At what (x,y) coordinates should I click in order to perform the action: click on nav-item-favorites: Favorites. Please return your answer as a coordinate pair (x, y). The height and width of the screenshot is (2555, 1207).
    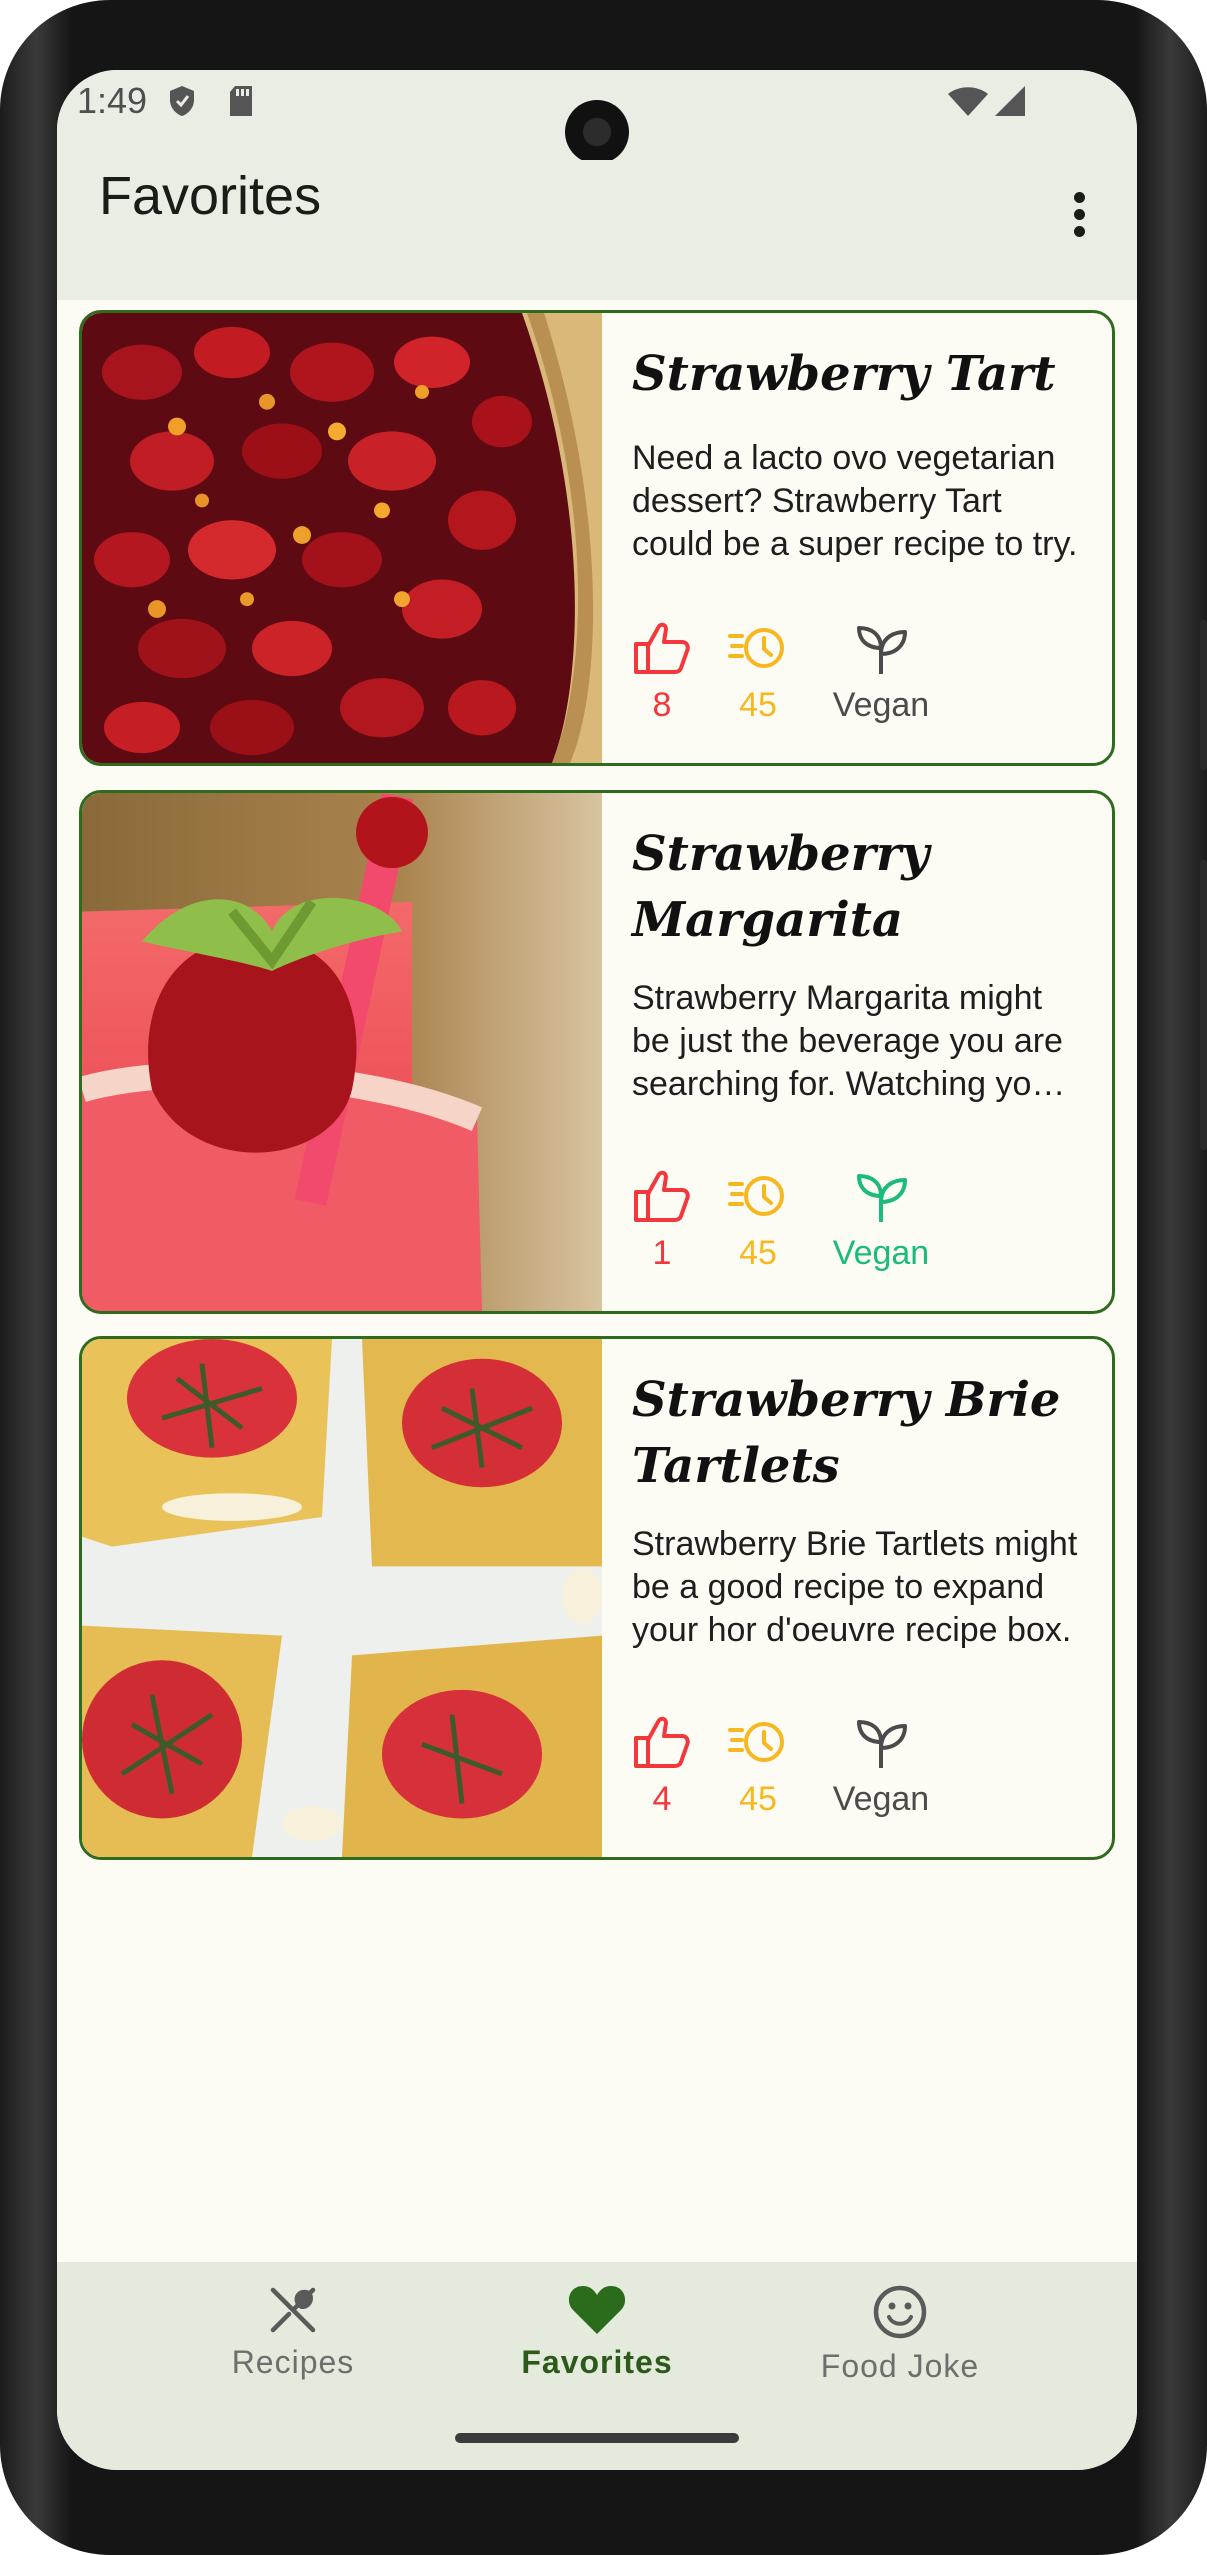
    Looking at the image, I should click on (597, 2332).